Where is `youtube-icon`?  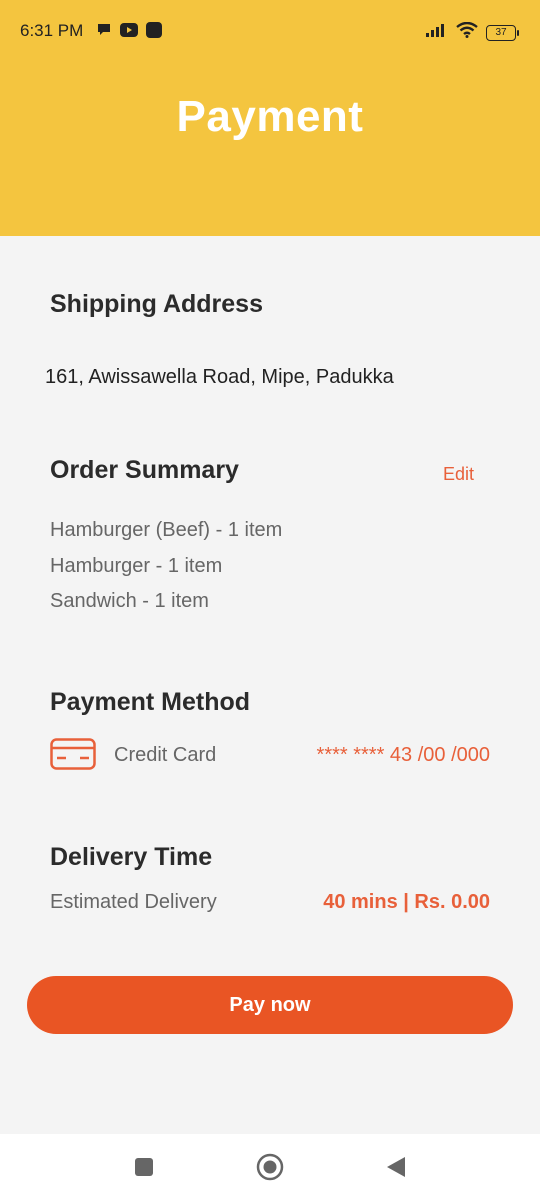 youtube-icon is located at coordinates (129, 32).